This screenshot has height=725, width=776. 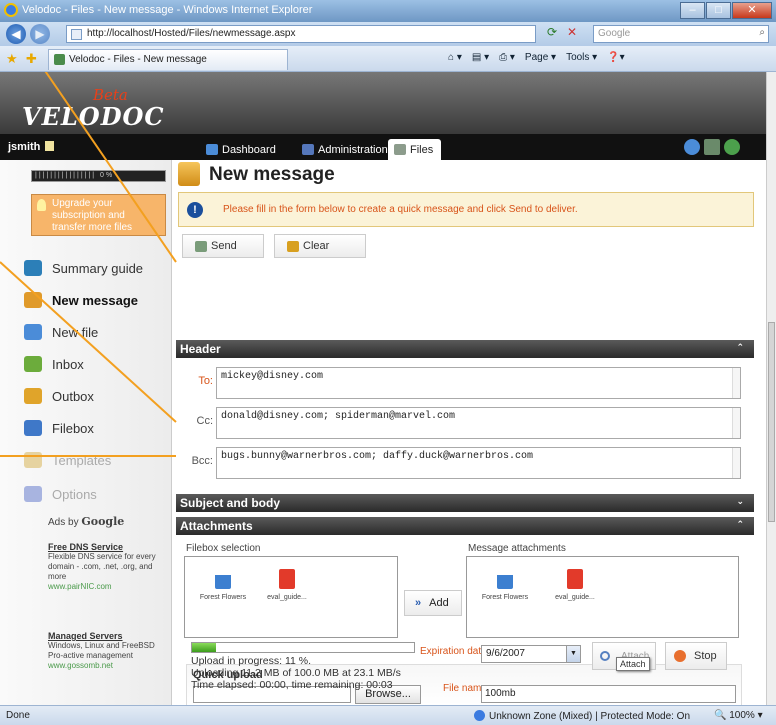 I want to click on user-name: jsmith, so click(x=31, y=147).